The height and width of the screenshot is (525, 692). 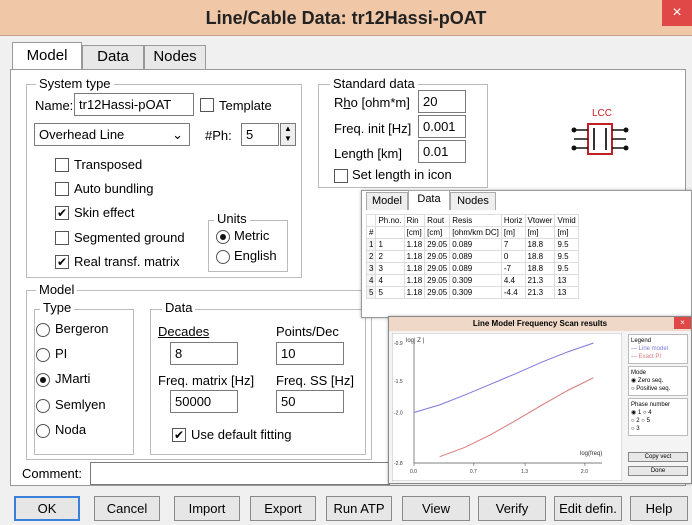 I want to click on scan-phase-box: Phase number ◉ 1 ○ 4 ○ 2 ○ 5 ○ 3, so click(x=658, y=417).